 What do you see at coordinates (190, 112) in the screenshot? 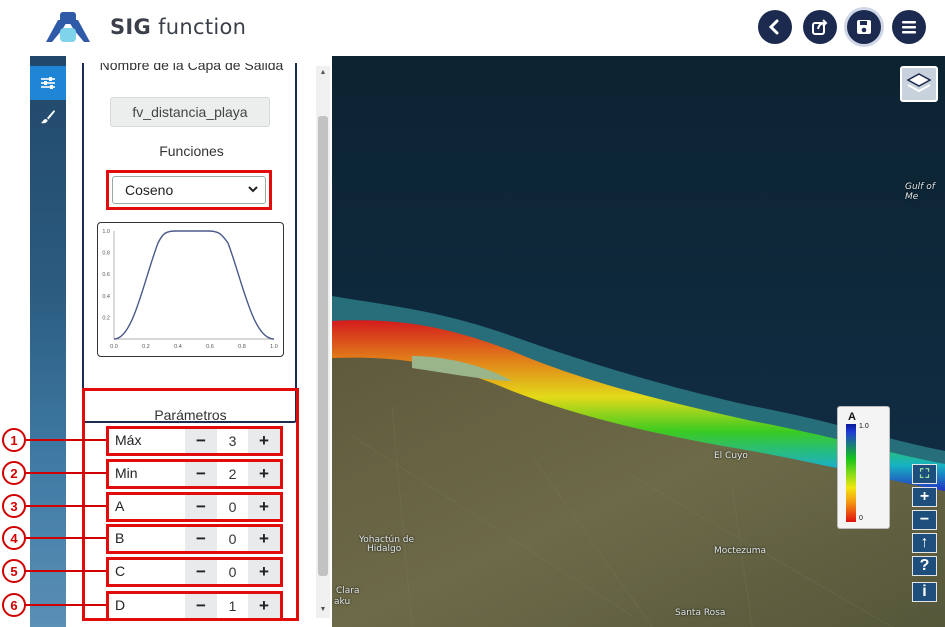
I see `output-layer-input: fv_distancia_playa` at bounding box center [190, 112].